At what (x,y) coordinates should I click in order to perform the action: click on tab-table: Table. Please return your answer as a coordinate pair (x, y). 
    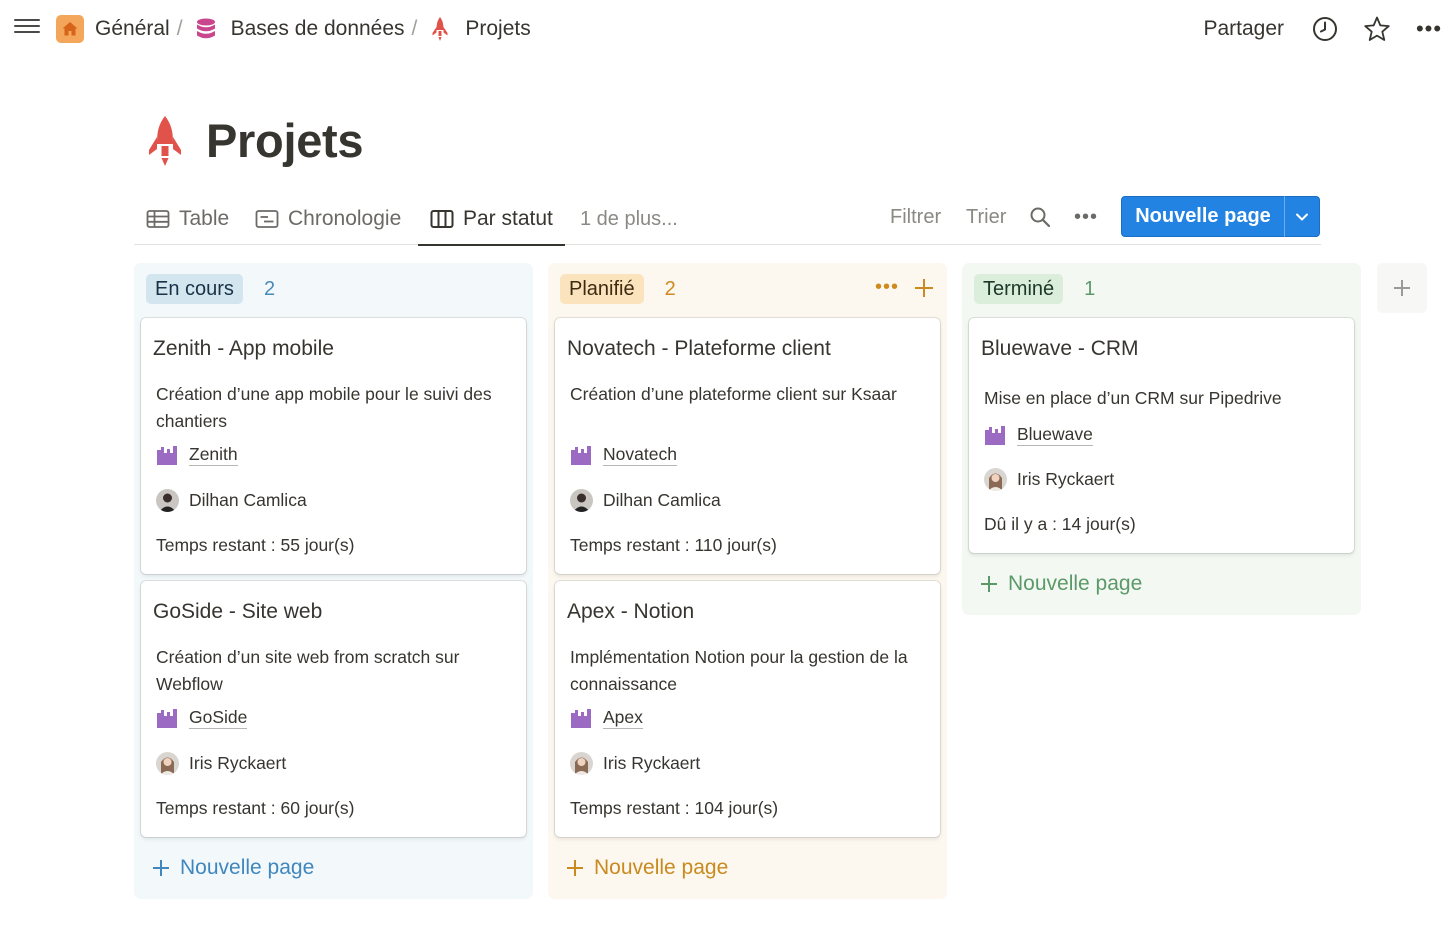
    Looking at the image, I should click on (187, 219).